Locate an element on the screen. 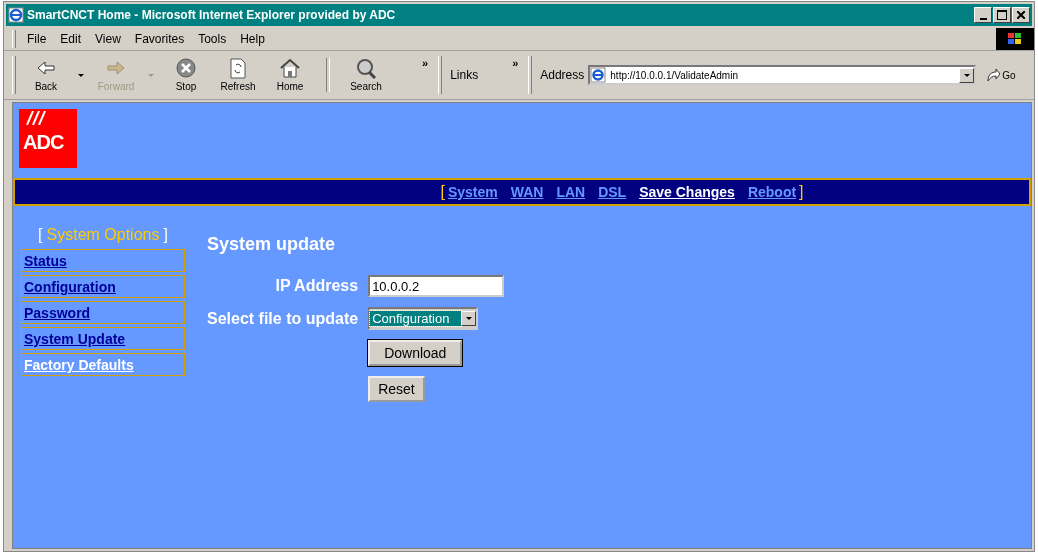 This screenshot has height=555, width=1038. go-button: Go is located at coordinates (1001, 75).